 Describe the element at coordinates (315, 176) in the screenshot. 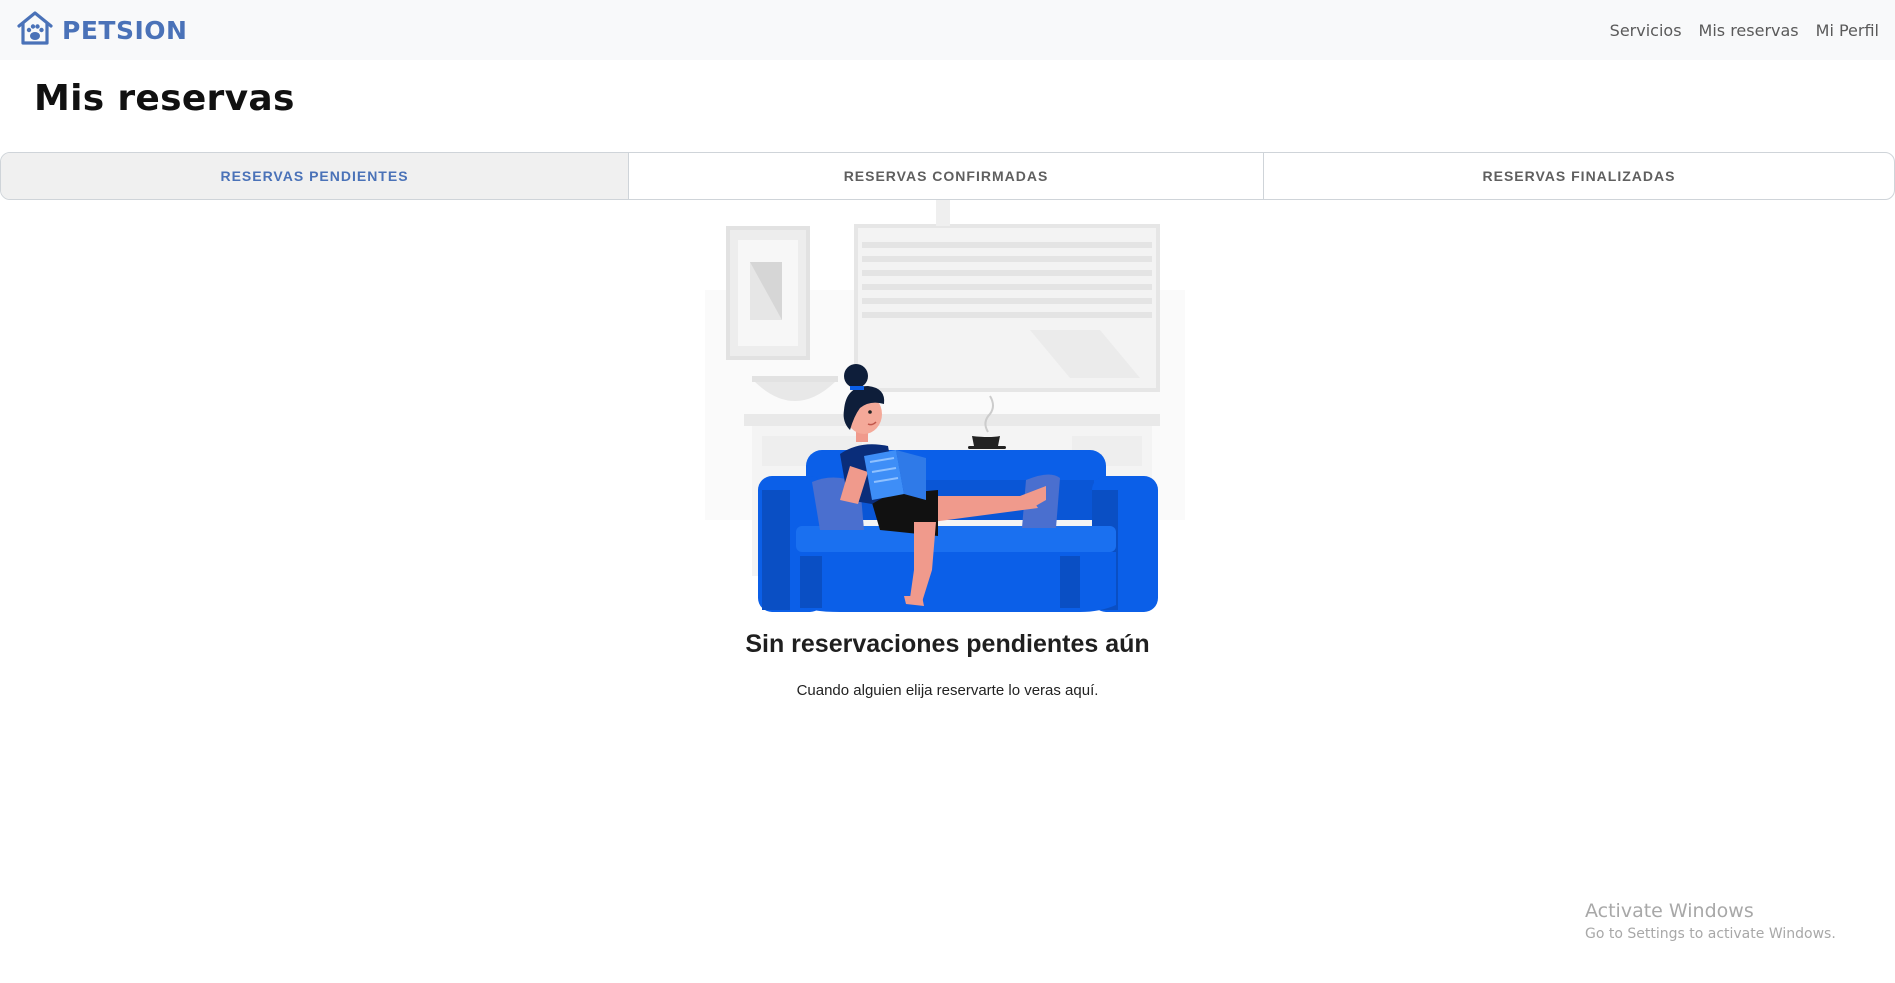

I see `tab-pendientes: RESERVAS PENDIENTES` at that location.